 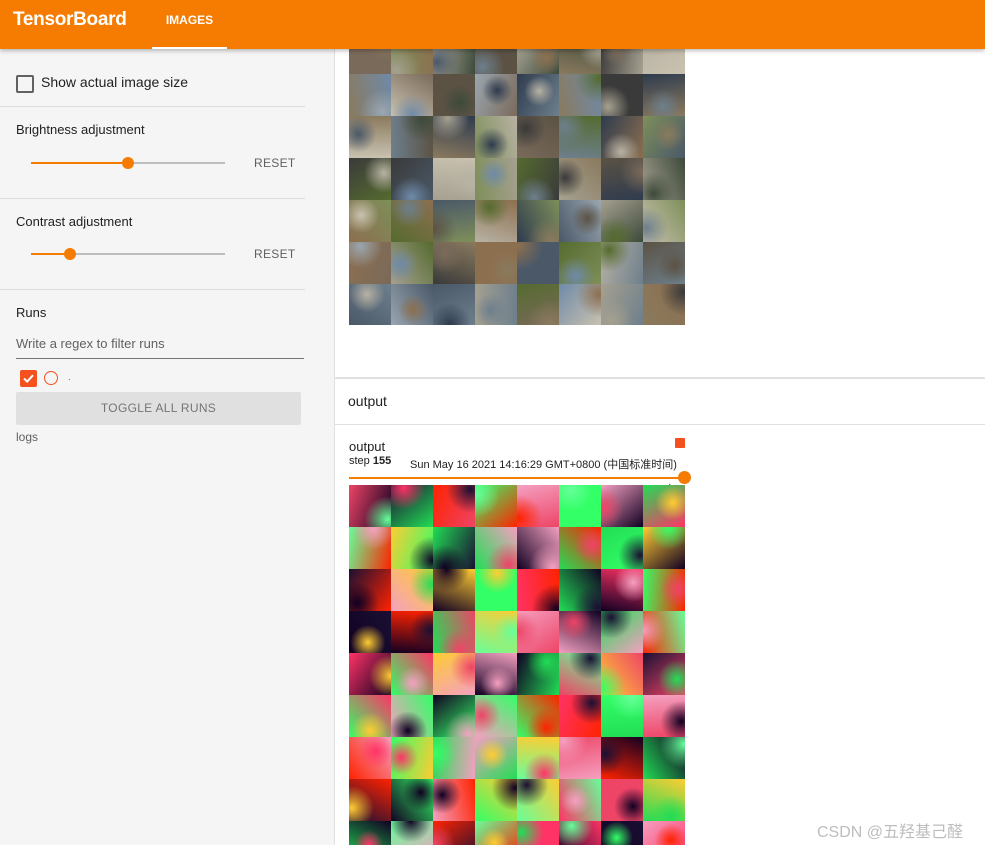 I want to click on tab-images-label: IMAGES, so click(x=189, y=20).